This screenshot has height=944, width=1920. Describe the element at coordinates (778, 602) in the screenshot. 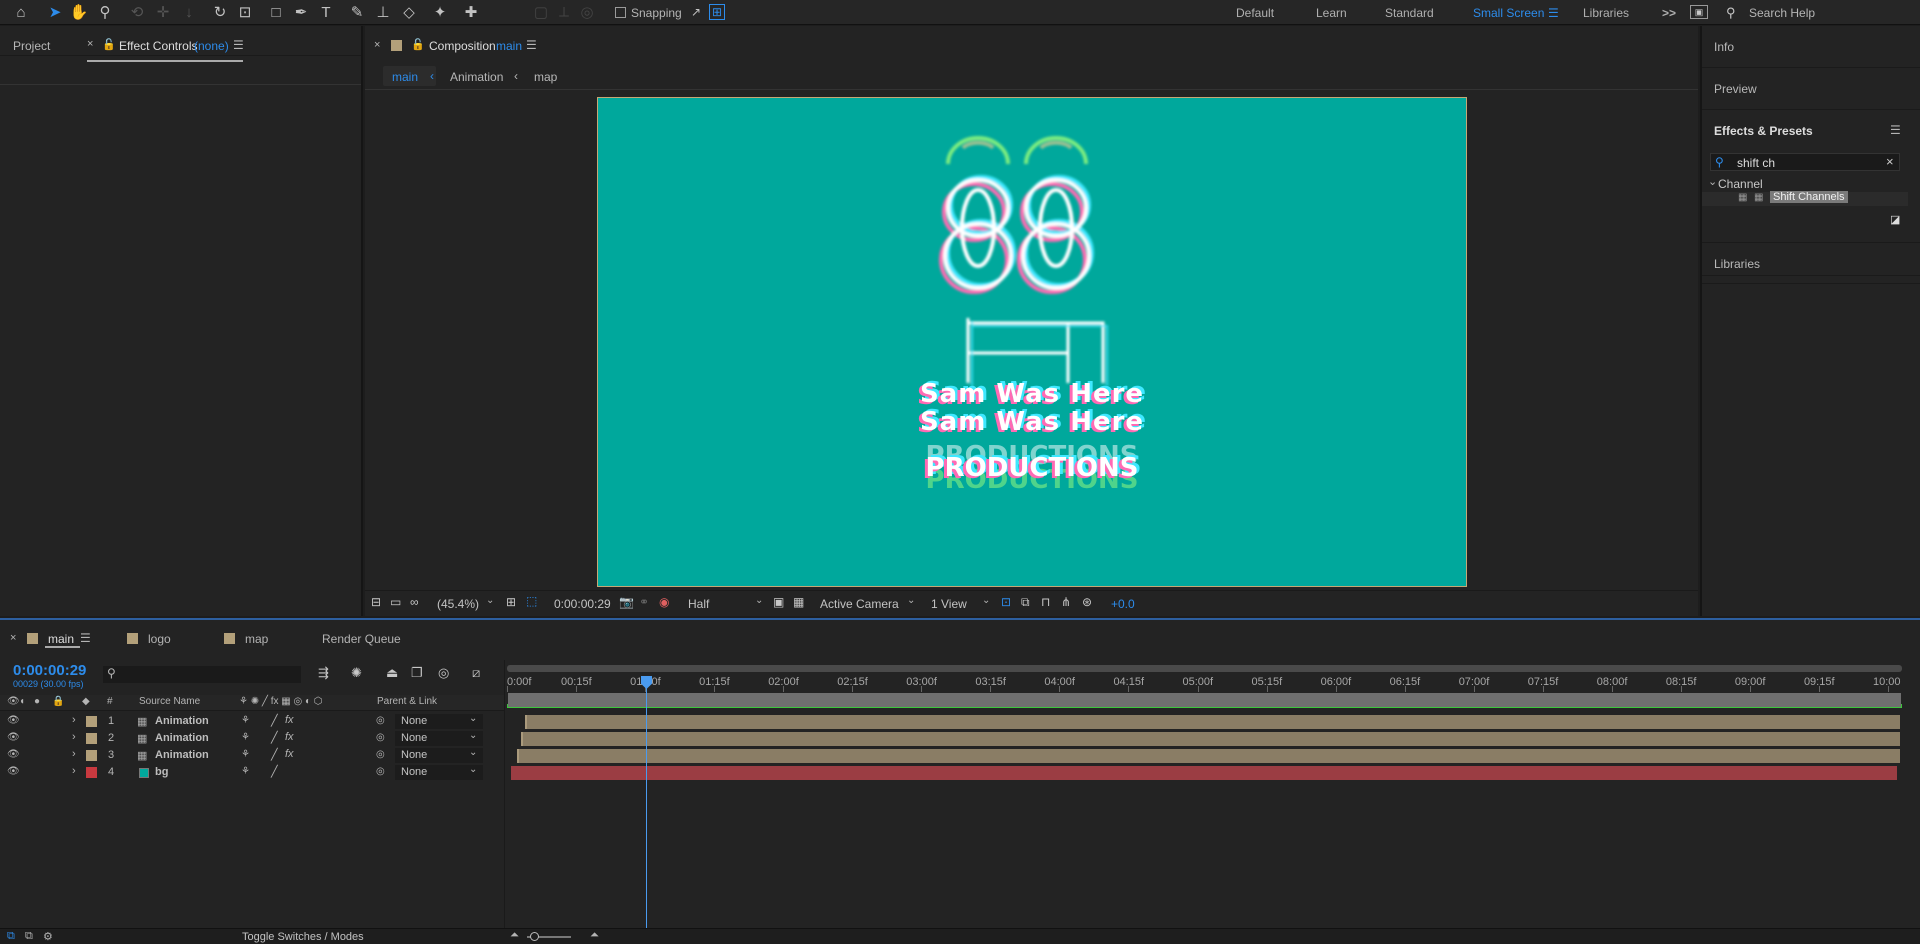

I see `fast-previews-icon: ▣` at that location.